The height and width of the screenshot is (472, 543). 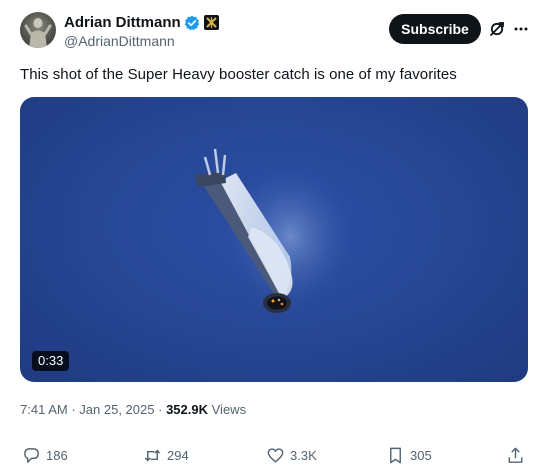 What do you see at coordinates (395, 455) in the screenshot?
I see `bookmark-icon` at bounding box center [395, 455].